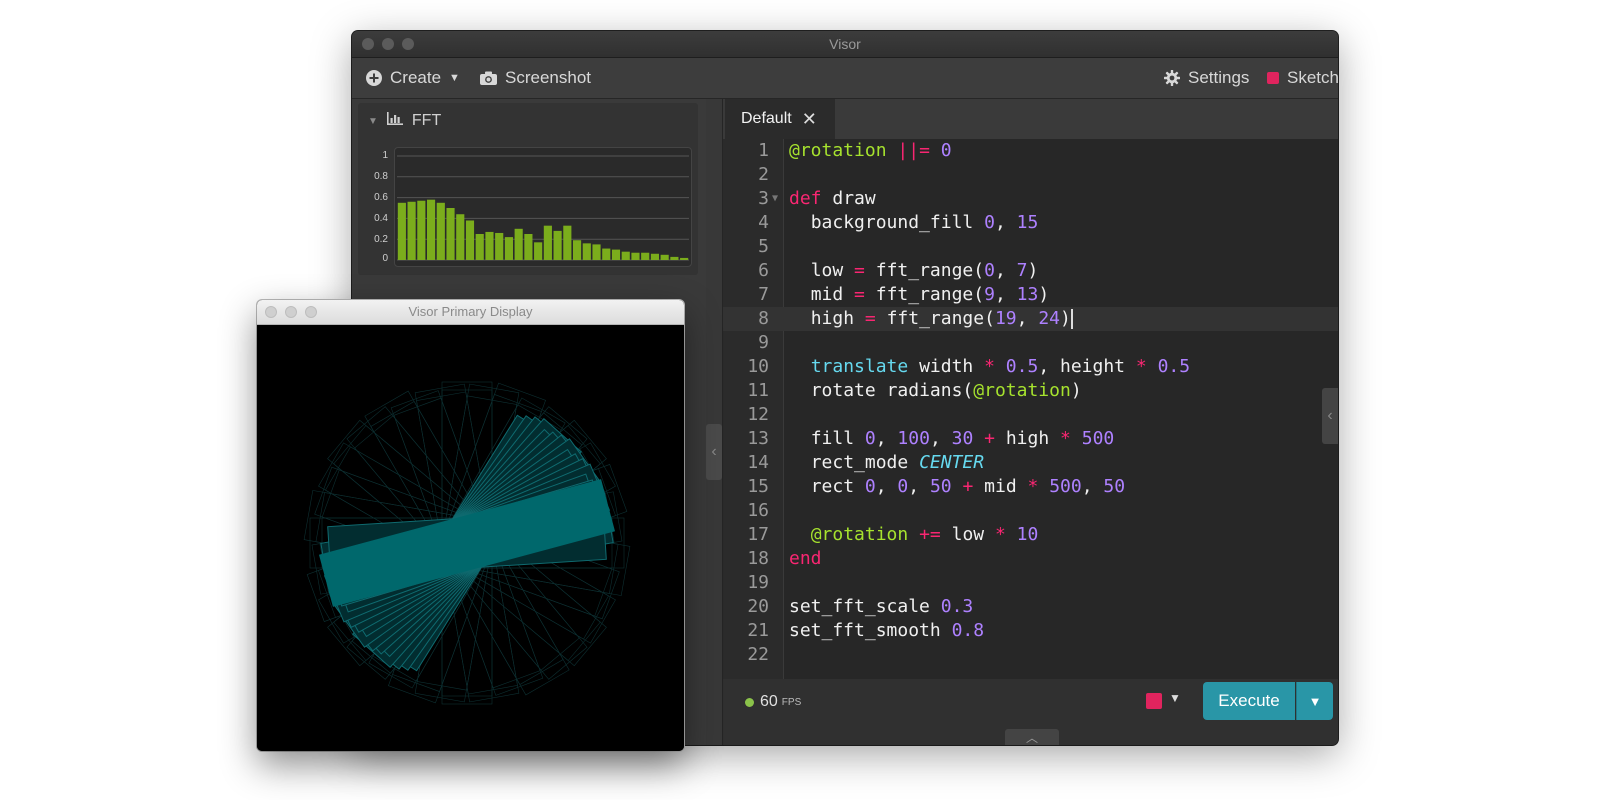  What do you see at coordinates (832, 198) in the screenshot?
I see `code-text: def draw` at bounding box center [832, 198].